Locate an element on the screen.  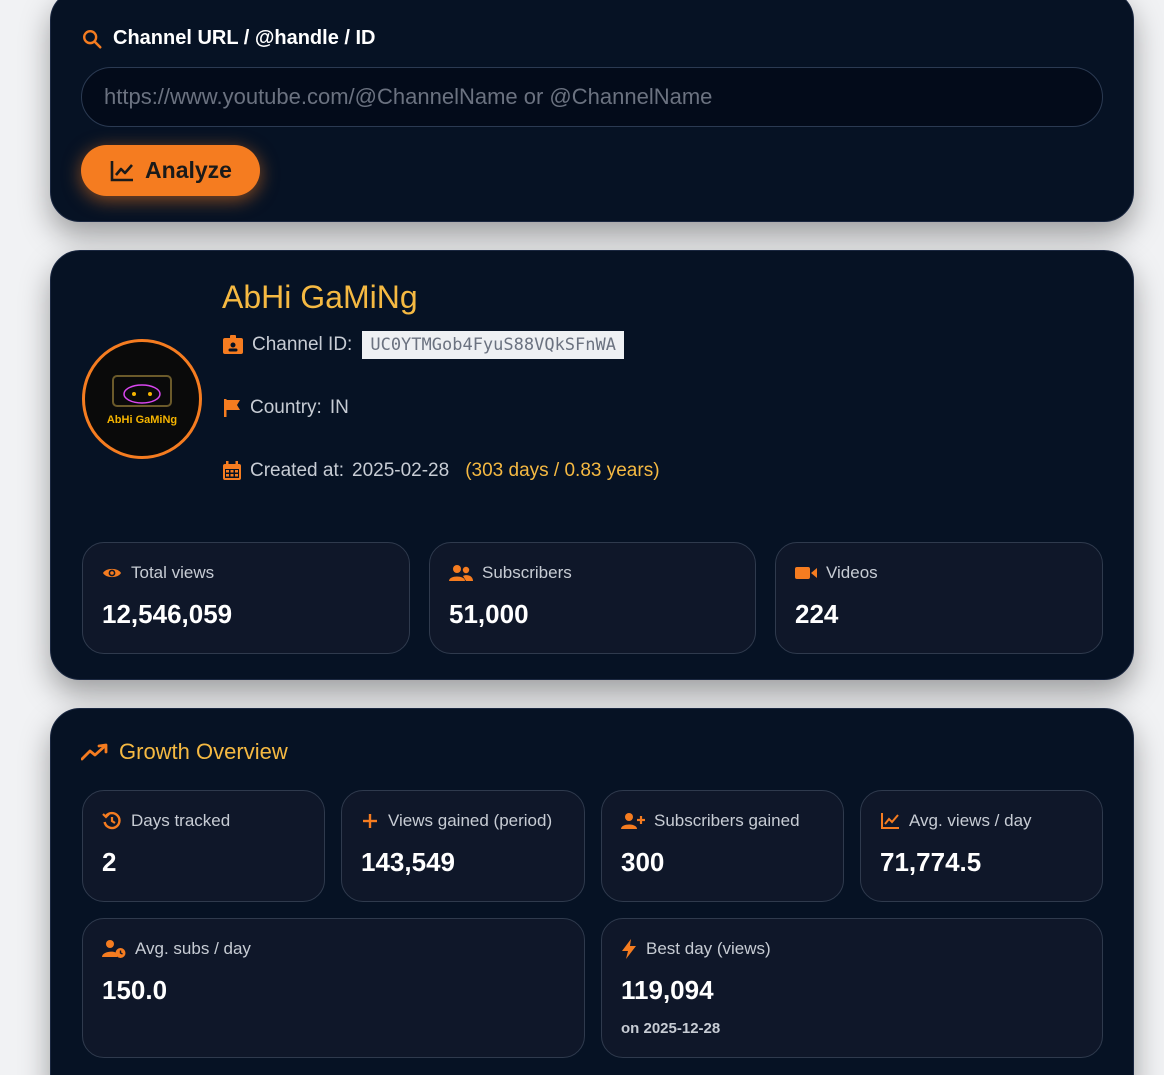
flag-icon is located at coordinates (232, 408).